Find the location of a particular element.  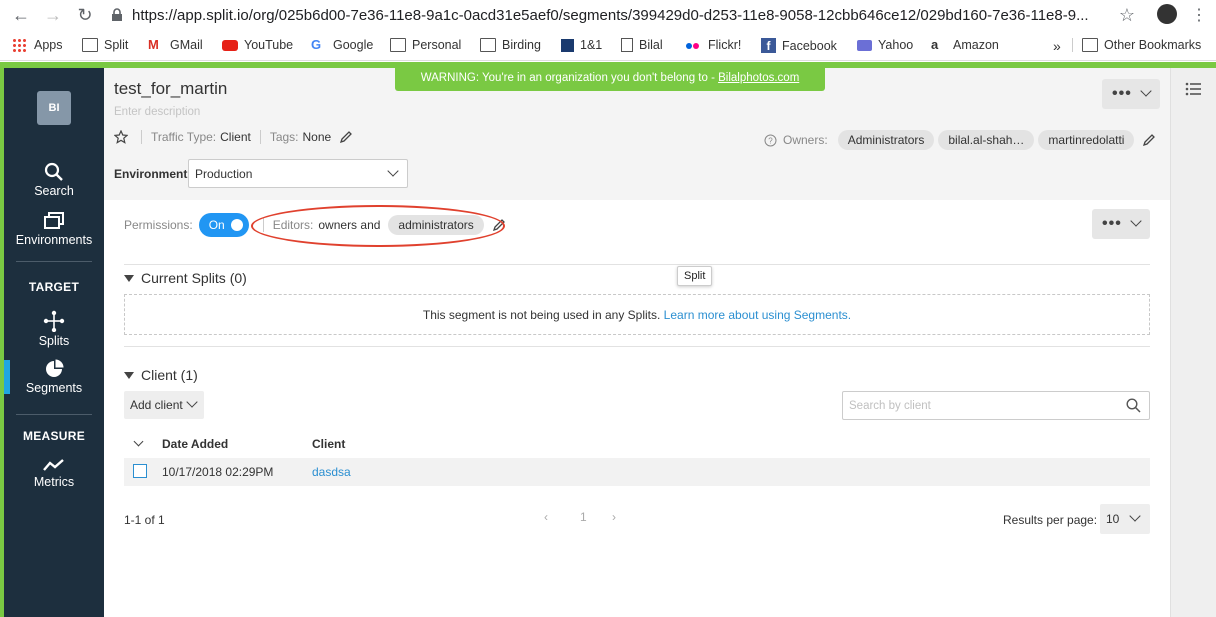

help-icon: ? is located at coordinates (770, 140).